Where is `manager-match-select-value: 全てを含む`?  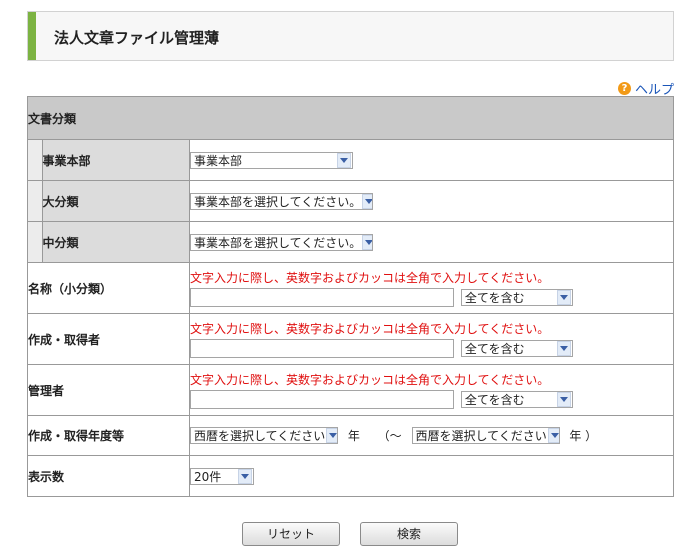
manager-match-select-value: 全てを含む is located at coordinates (494, 400).